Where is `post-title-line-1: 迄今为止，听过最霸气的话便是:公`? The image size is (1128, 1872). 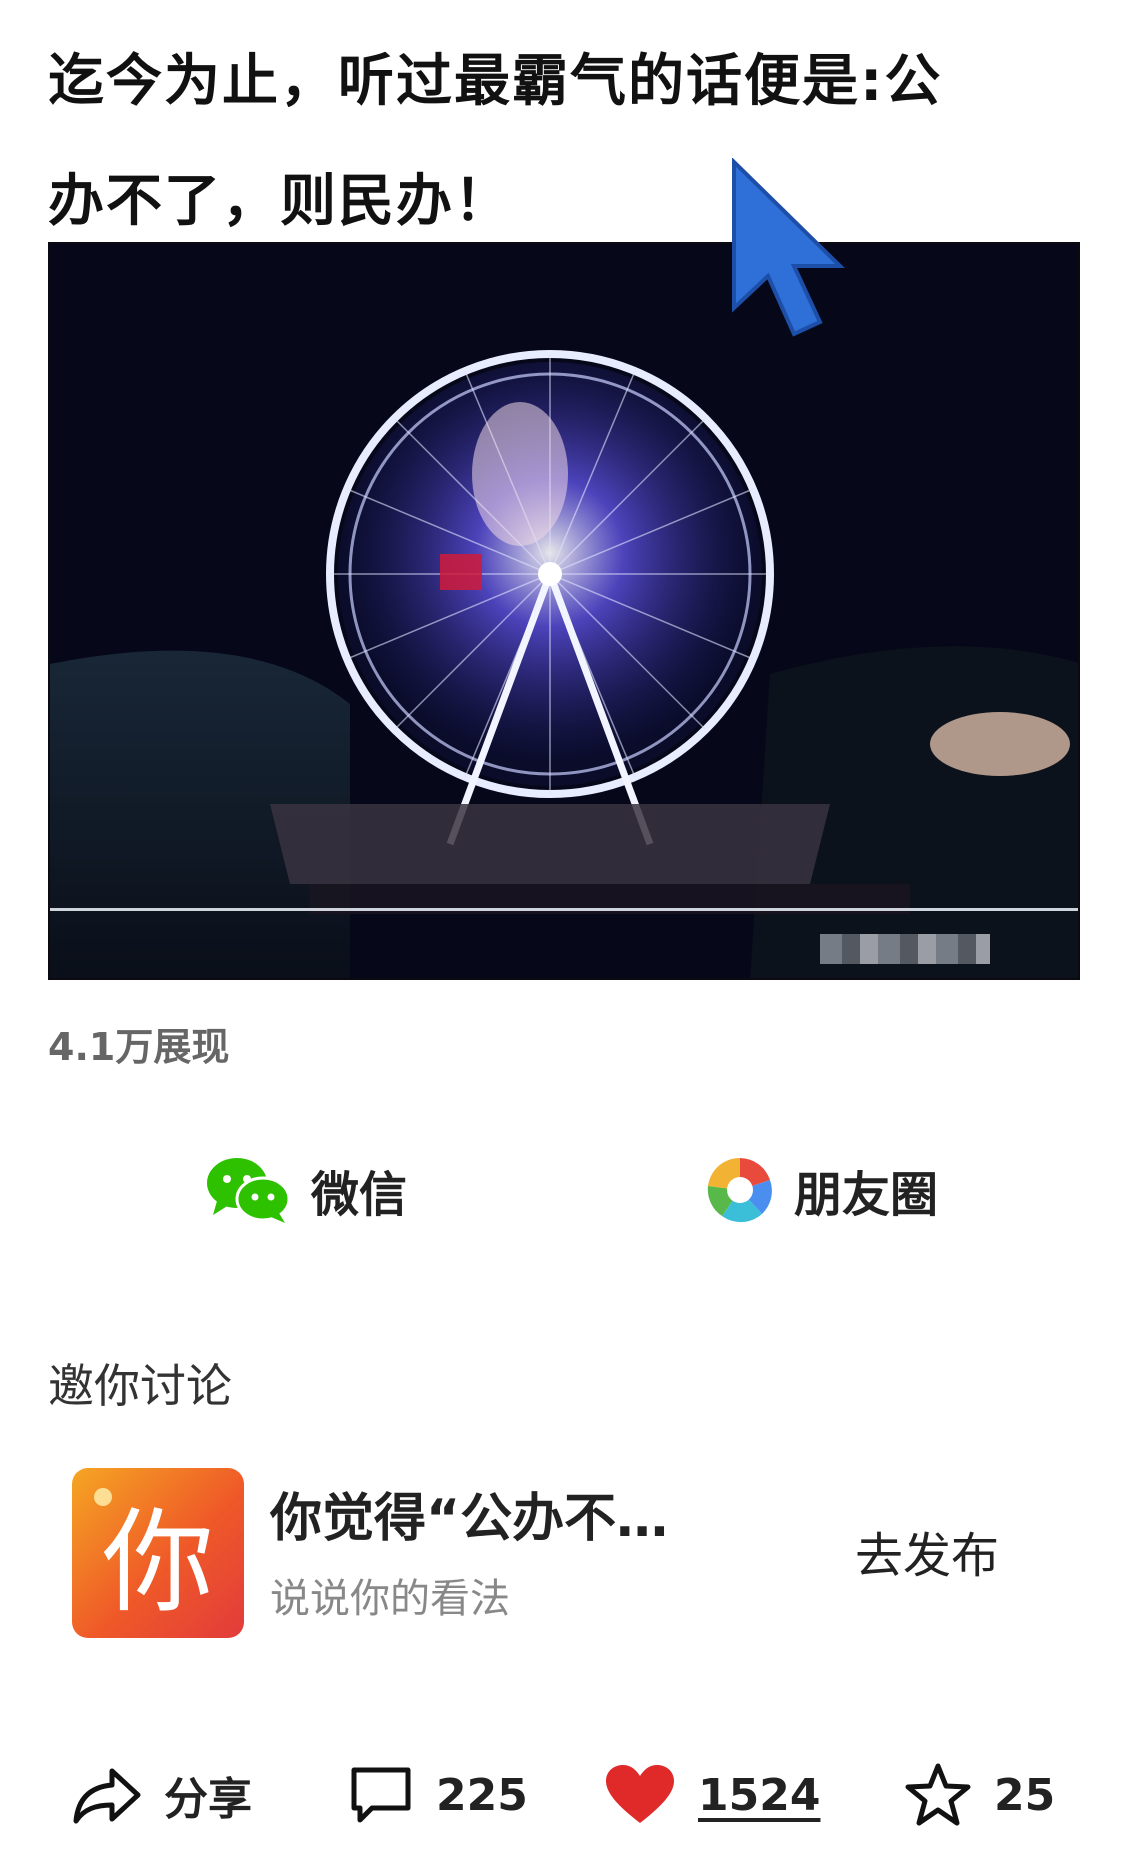
post-title-line-1: 迄今为止，听过最霸气的话便是:公 is located at coordinates (495, 81).